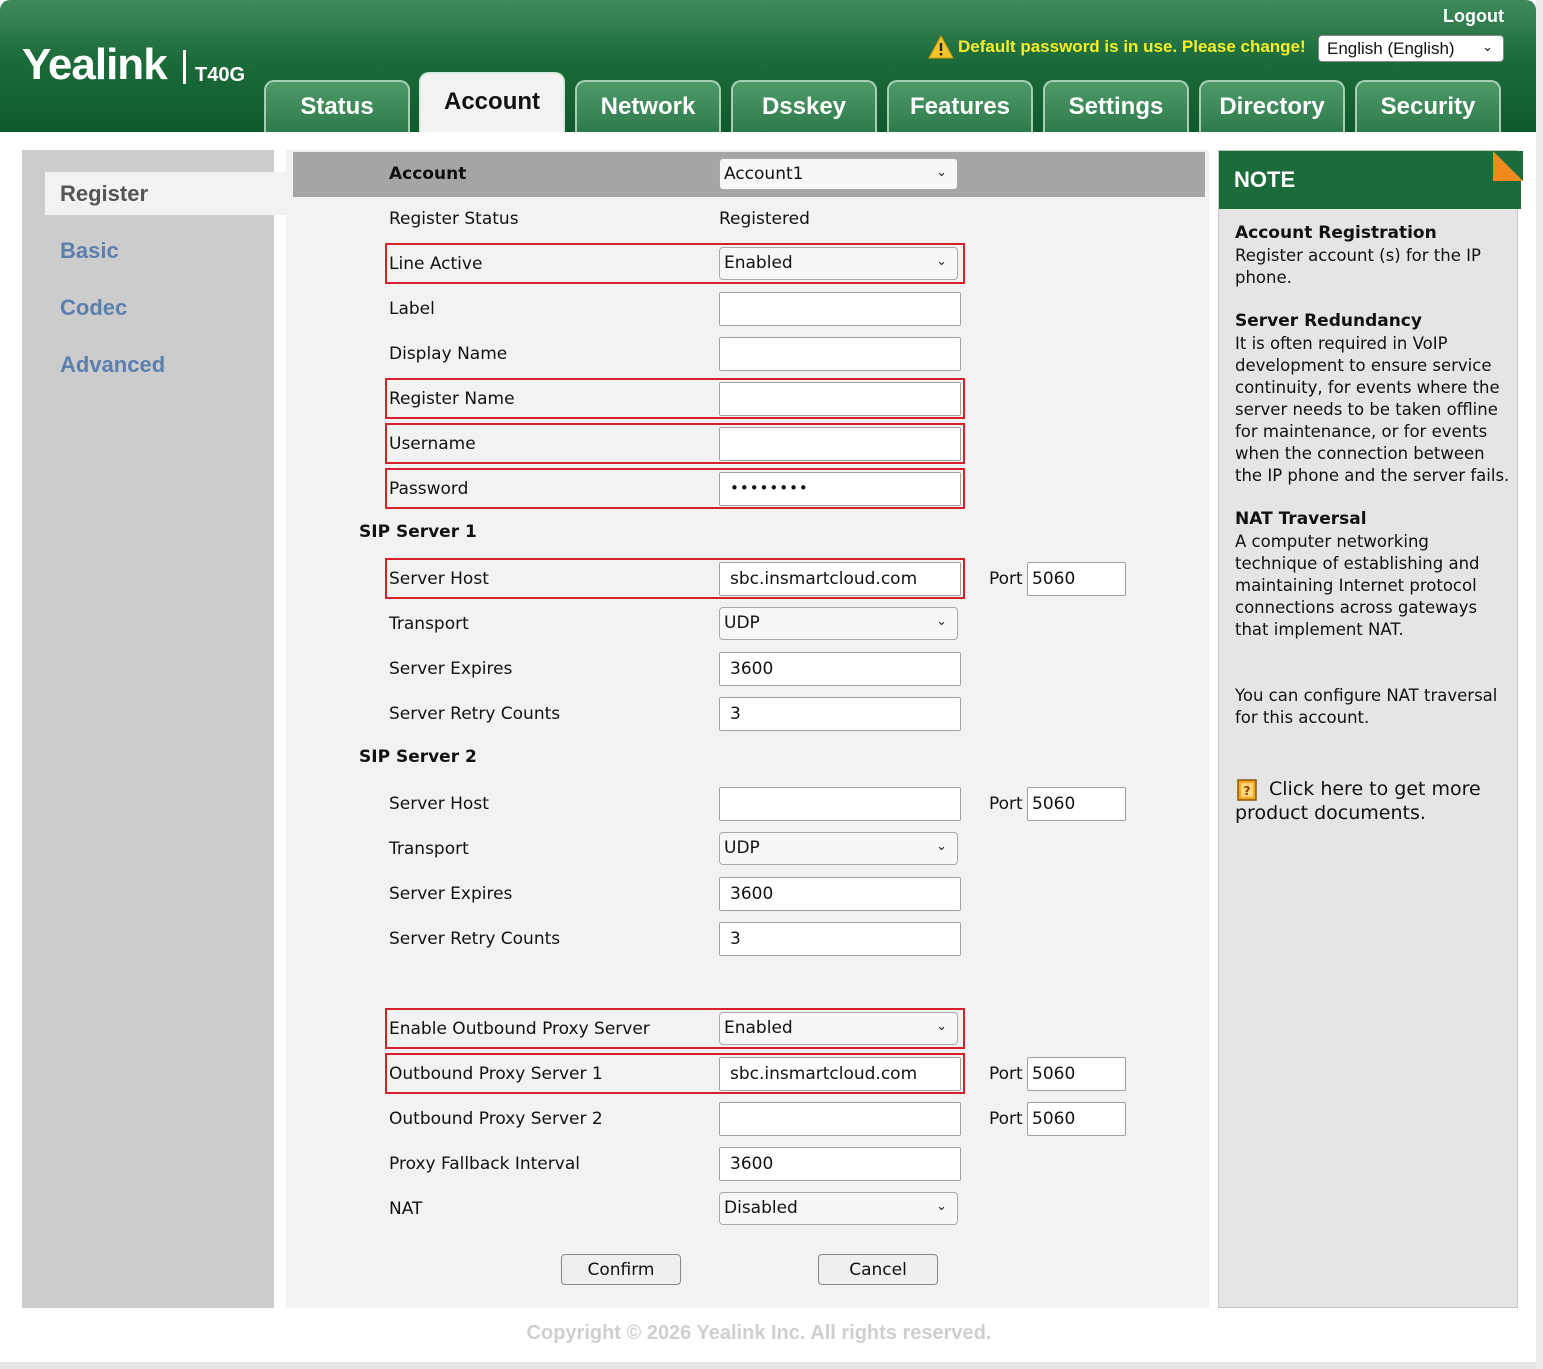  What do you see at coordinates (406, 1209) in the screenshot?
I see `nat-label: NAT` at bounding box center [406, 1209].